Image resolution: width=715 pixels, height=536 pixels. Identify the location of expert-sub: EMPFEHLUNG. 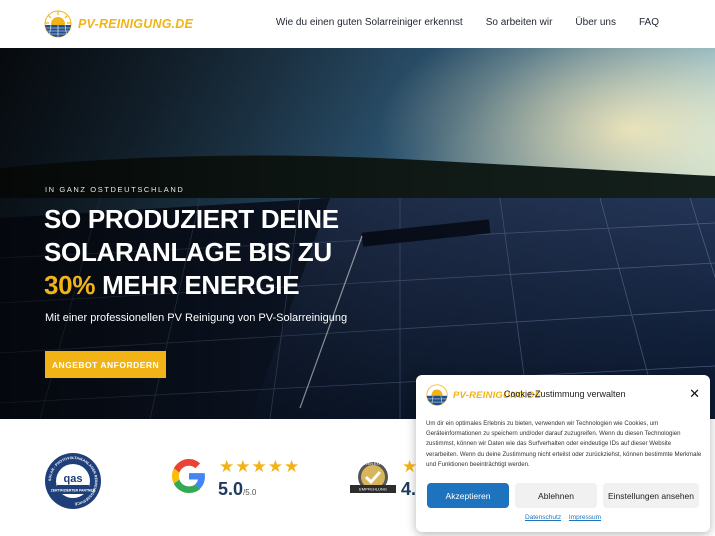
(373, 489).